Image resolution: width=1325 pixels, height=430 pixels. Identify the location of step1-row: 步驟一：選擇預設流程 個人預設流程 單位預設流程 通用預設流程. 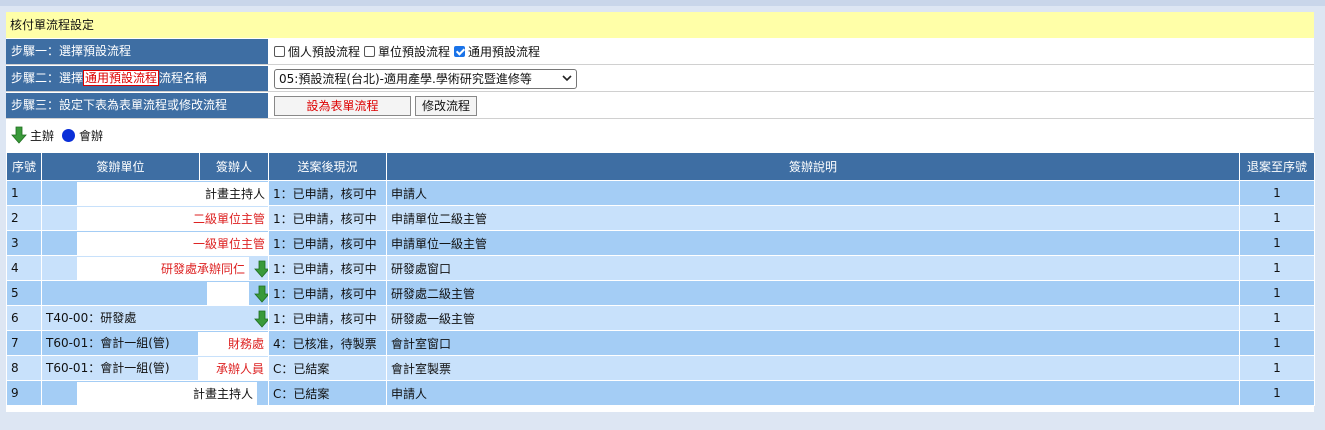
(660, 52).